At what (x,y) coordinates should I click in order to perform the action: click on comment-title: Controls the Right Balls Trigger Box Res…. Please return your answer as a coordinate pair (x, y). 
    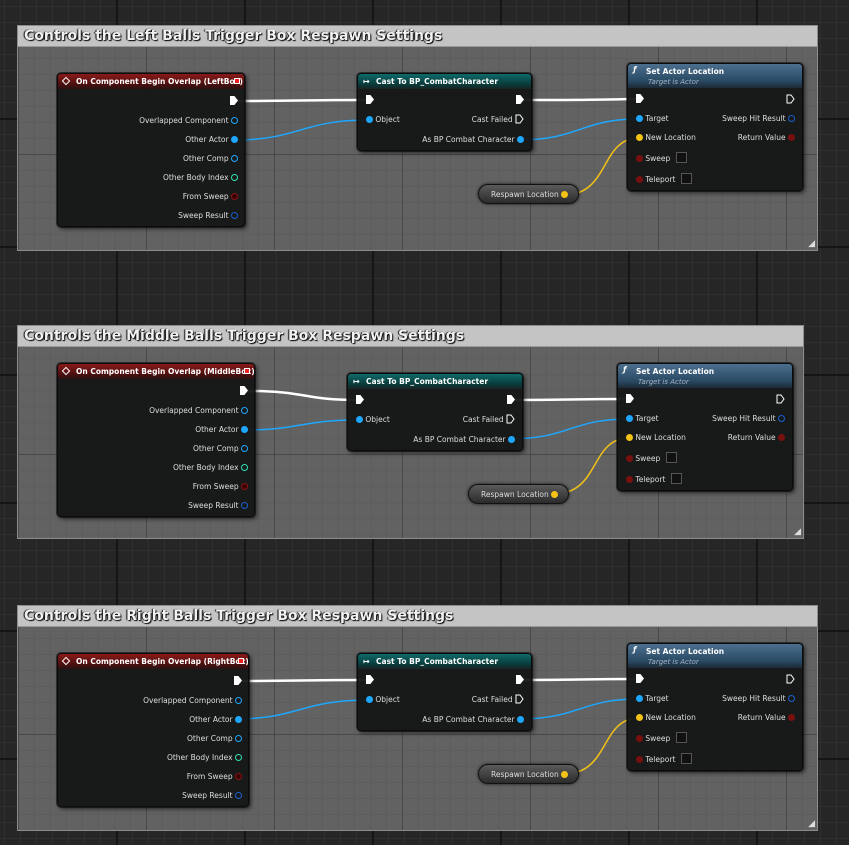
    Looking at the image, I should click on (417, 616).